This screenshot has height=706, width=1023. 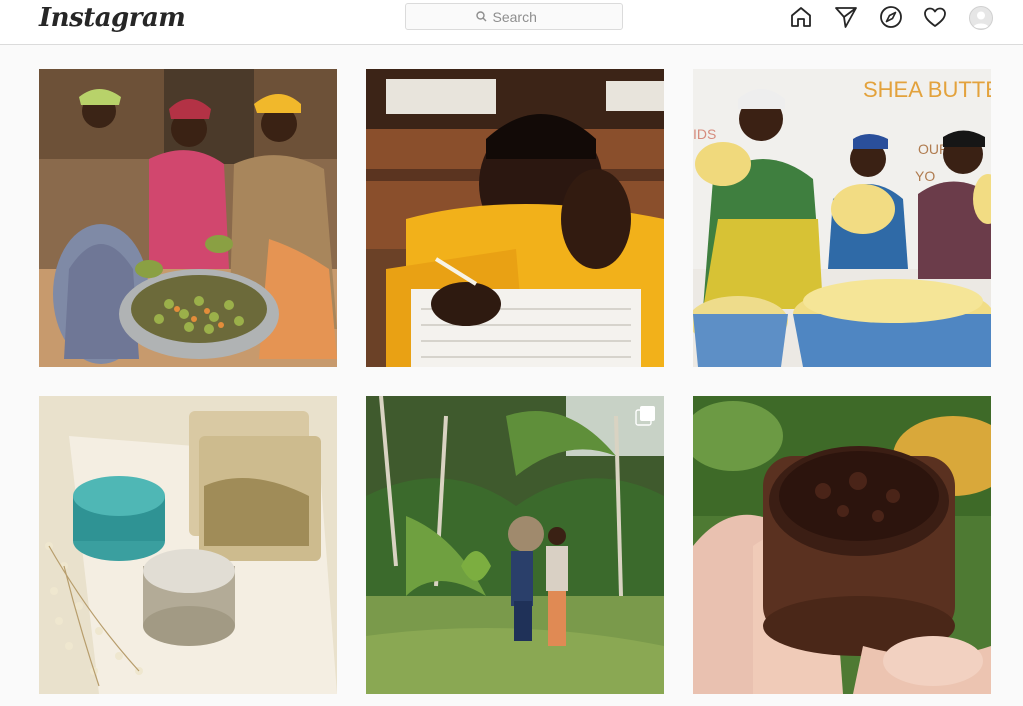 What do you see at coordinates (188, 218) in the screenshot?
I see `post-women-shea-nuts` at bounding box center [188, 218].